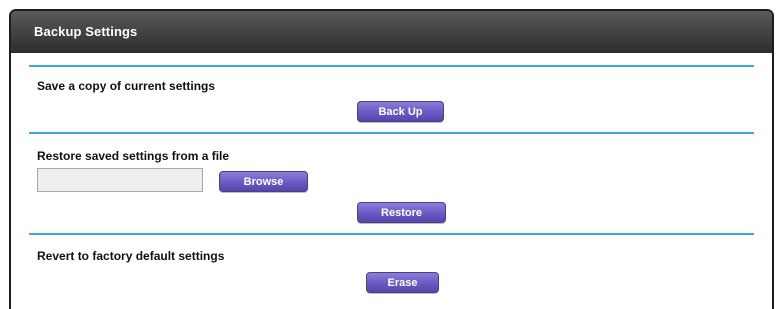 Image resolution: width=781 pixels, height=309 pixels. What do you see at coordinates (402, 282) in the screenshot?
I see `erase-button: Erase` at bounding box center [402, 282].